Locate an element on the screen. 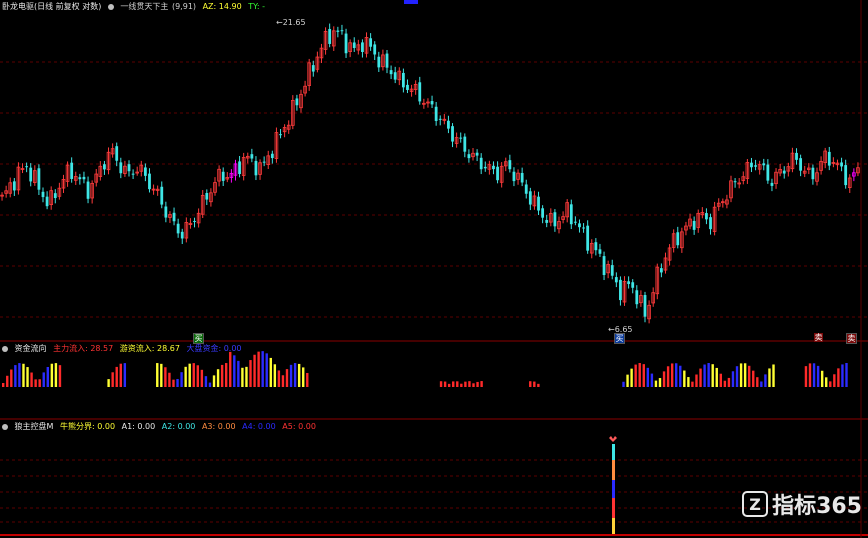 This screenshot has width=868, height=538. signal-badge-sell-right1: 卖 is located at coordinates (818, 337).